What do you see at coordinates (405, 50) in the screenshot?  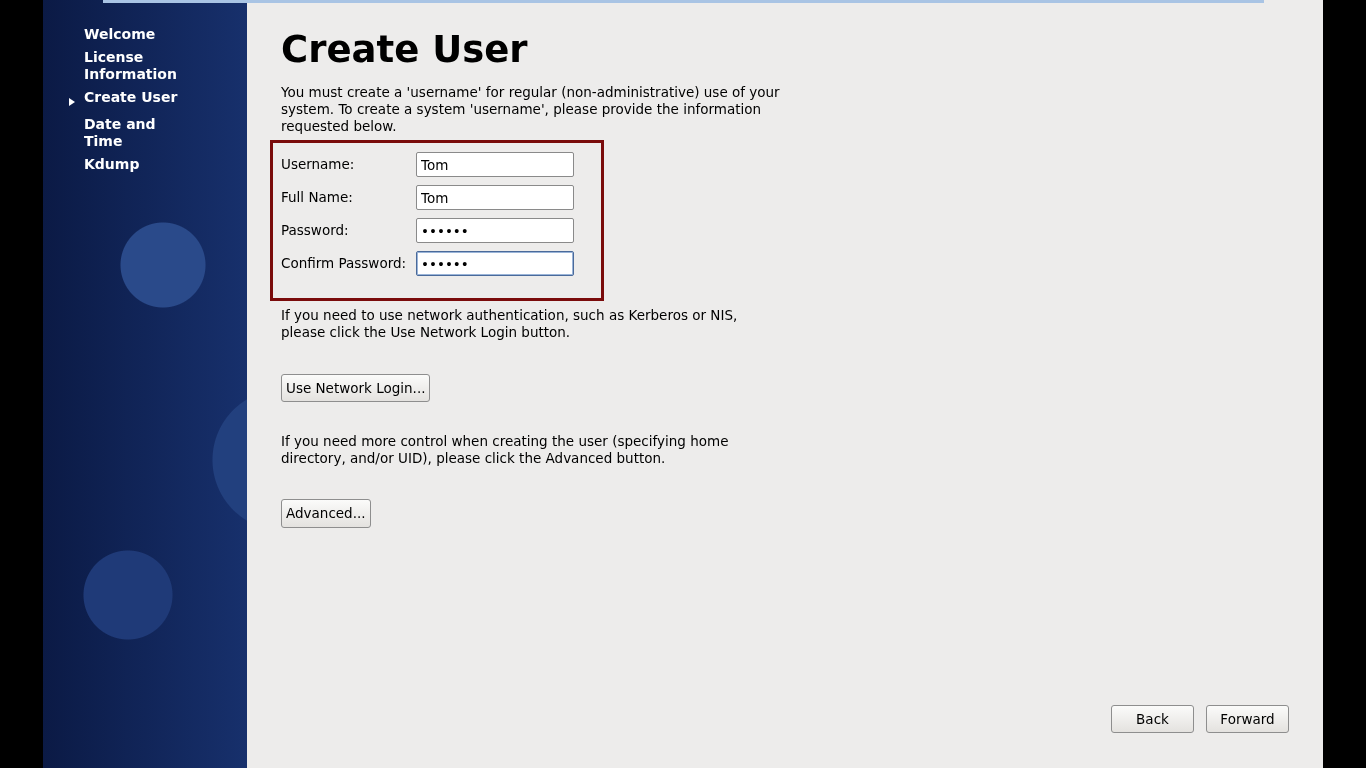 I see `page-title: Create User` at bounding box center [405, 50].